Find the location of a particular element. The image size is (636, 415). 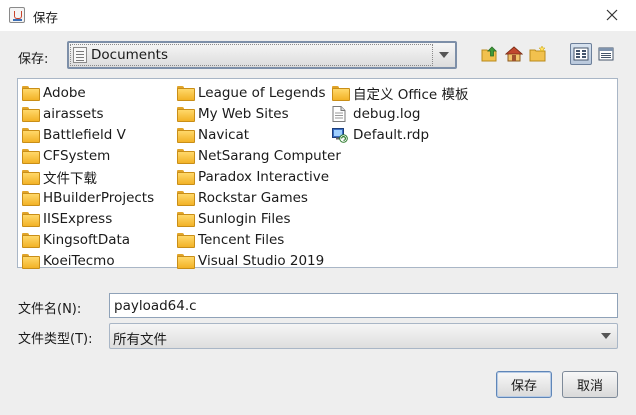

lookin-value: Documents is located at coordinates (129, 55).